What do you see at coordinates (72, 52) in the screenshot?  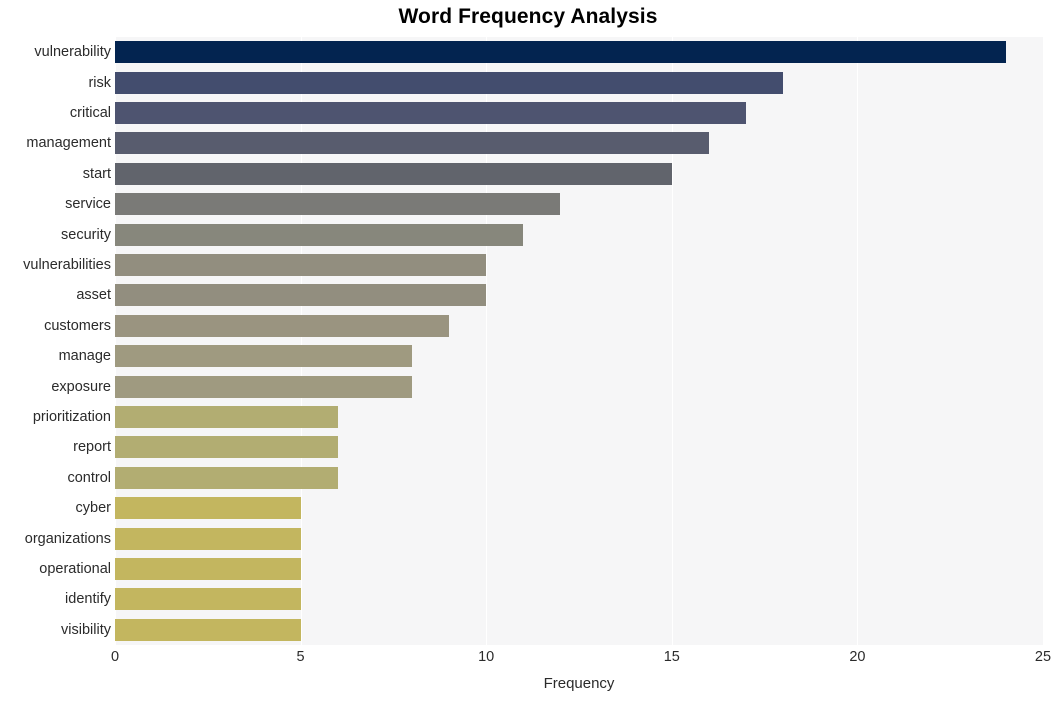 I see `y-axis-tick-label: vulnerability` at bounding box center [72, 52].